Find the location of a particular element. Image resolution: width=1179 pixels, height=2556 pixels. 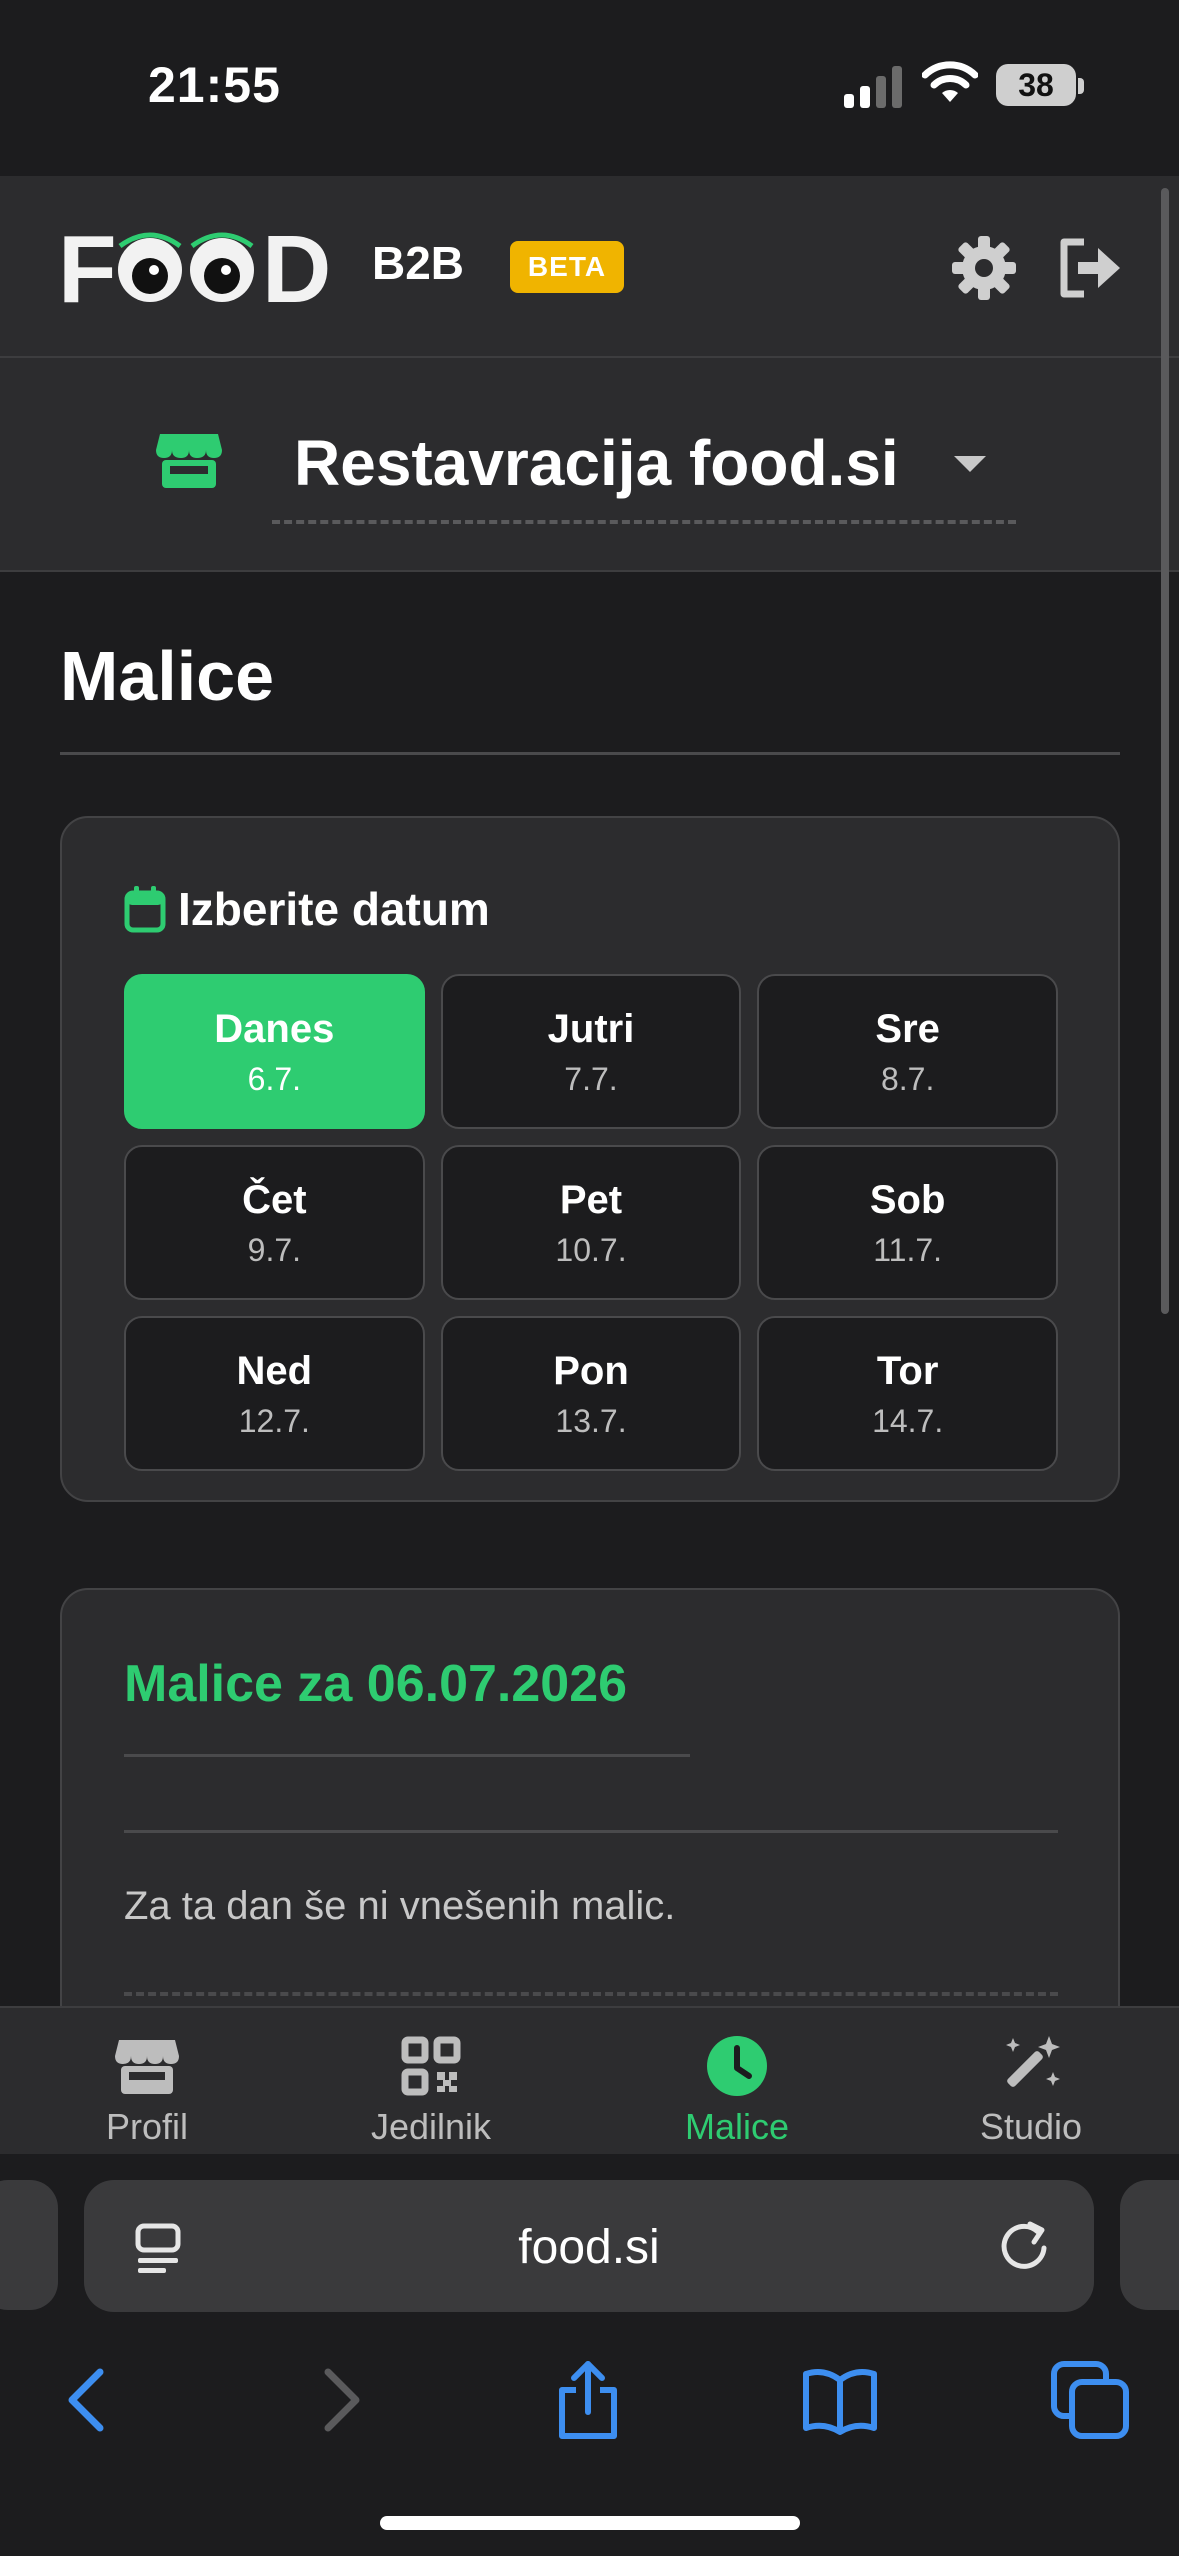

previous-tab-preview is located at coordinates (29, 2245).